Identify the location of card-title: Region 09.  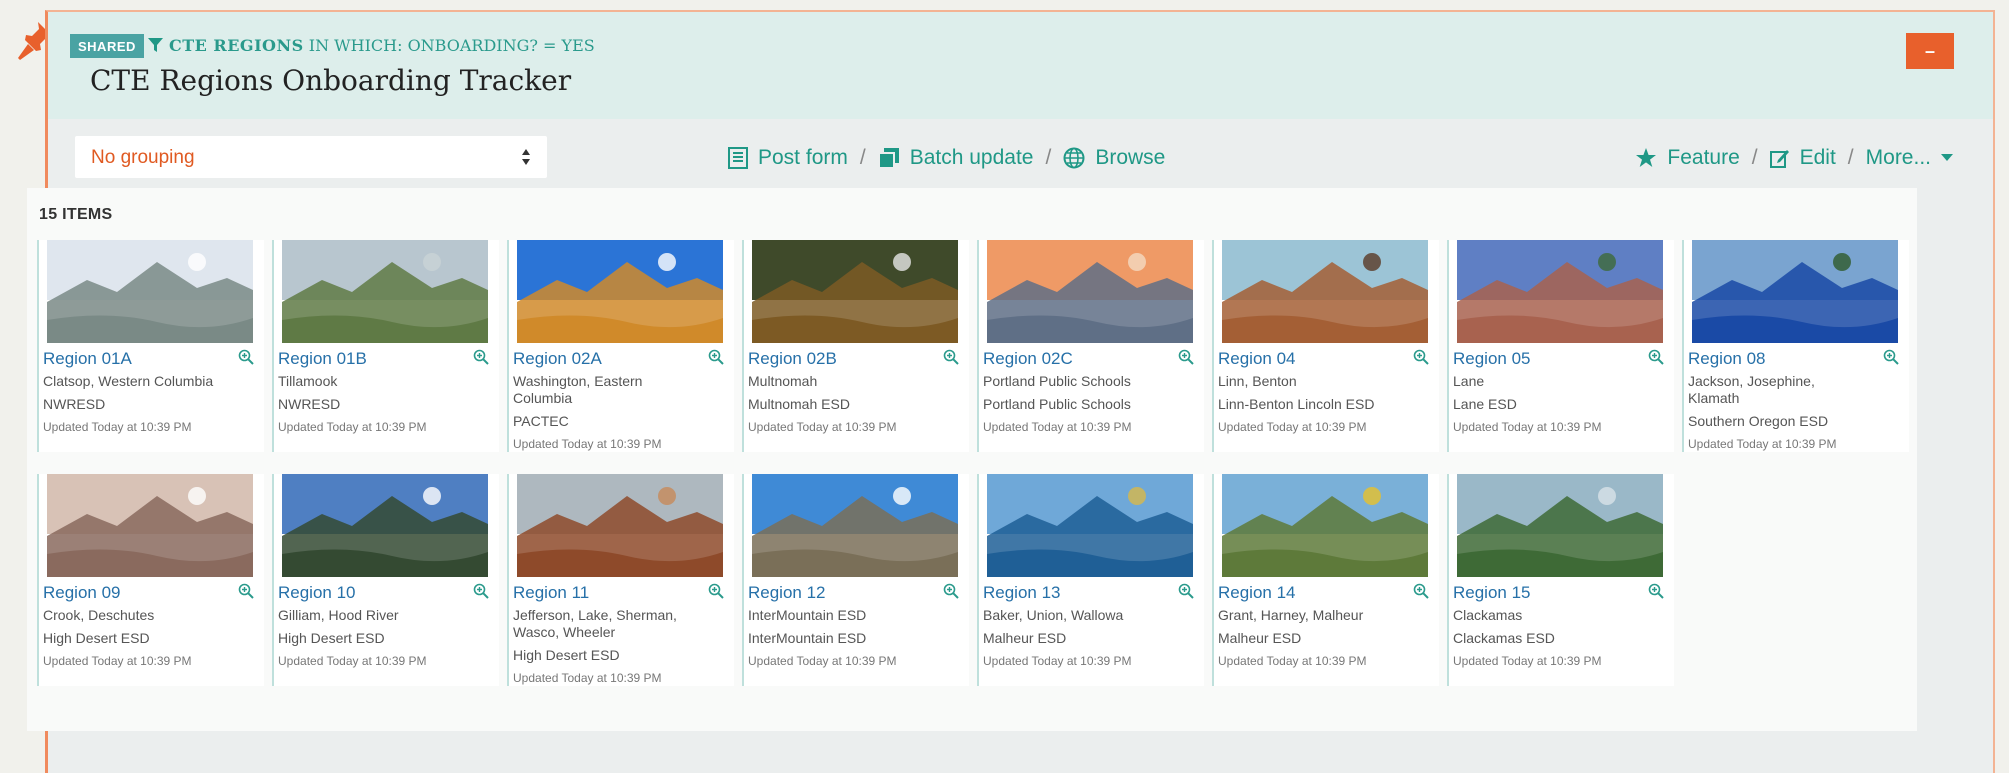
(153, 593).